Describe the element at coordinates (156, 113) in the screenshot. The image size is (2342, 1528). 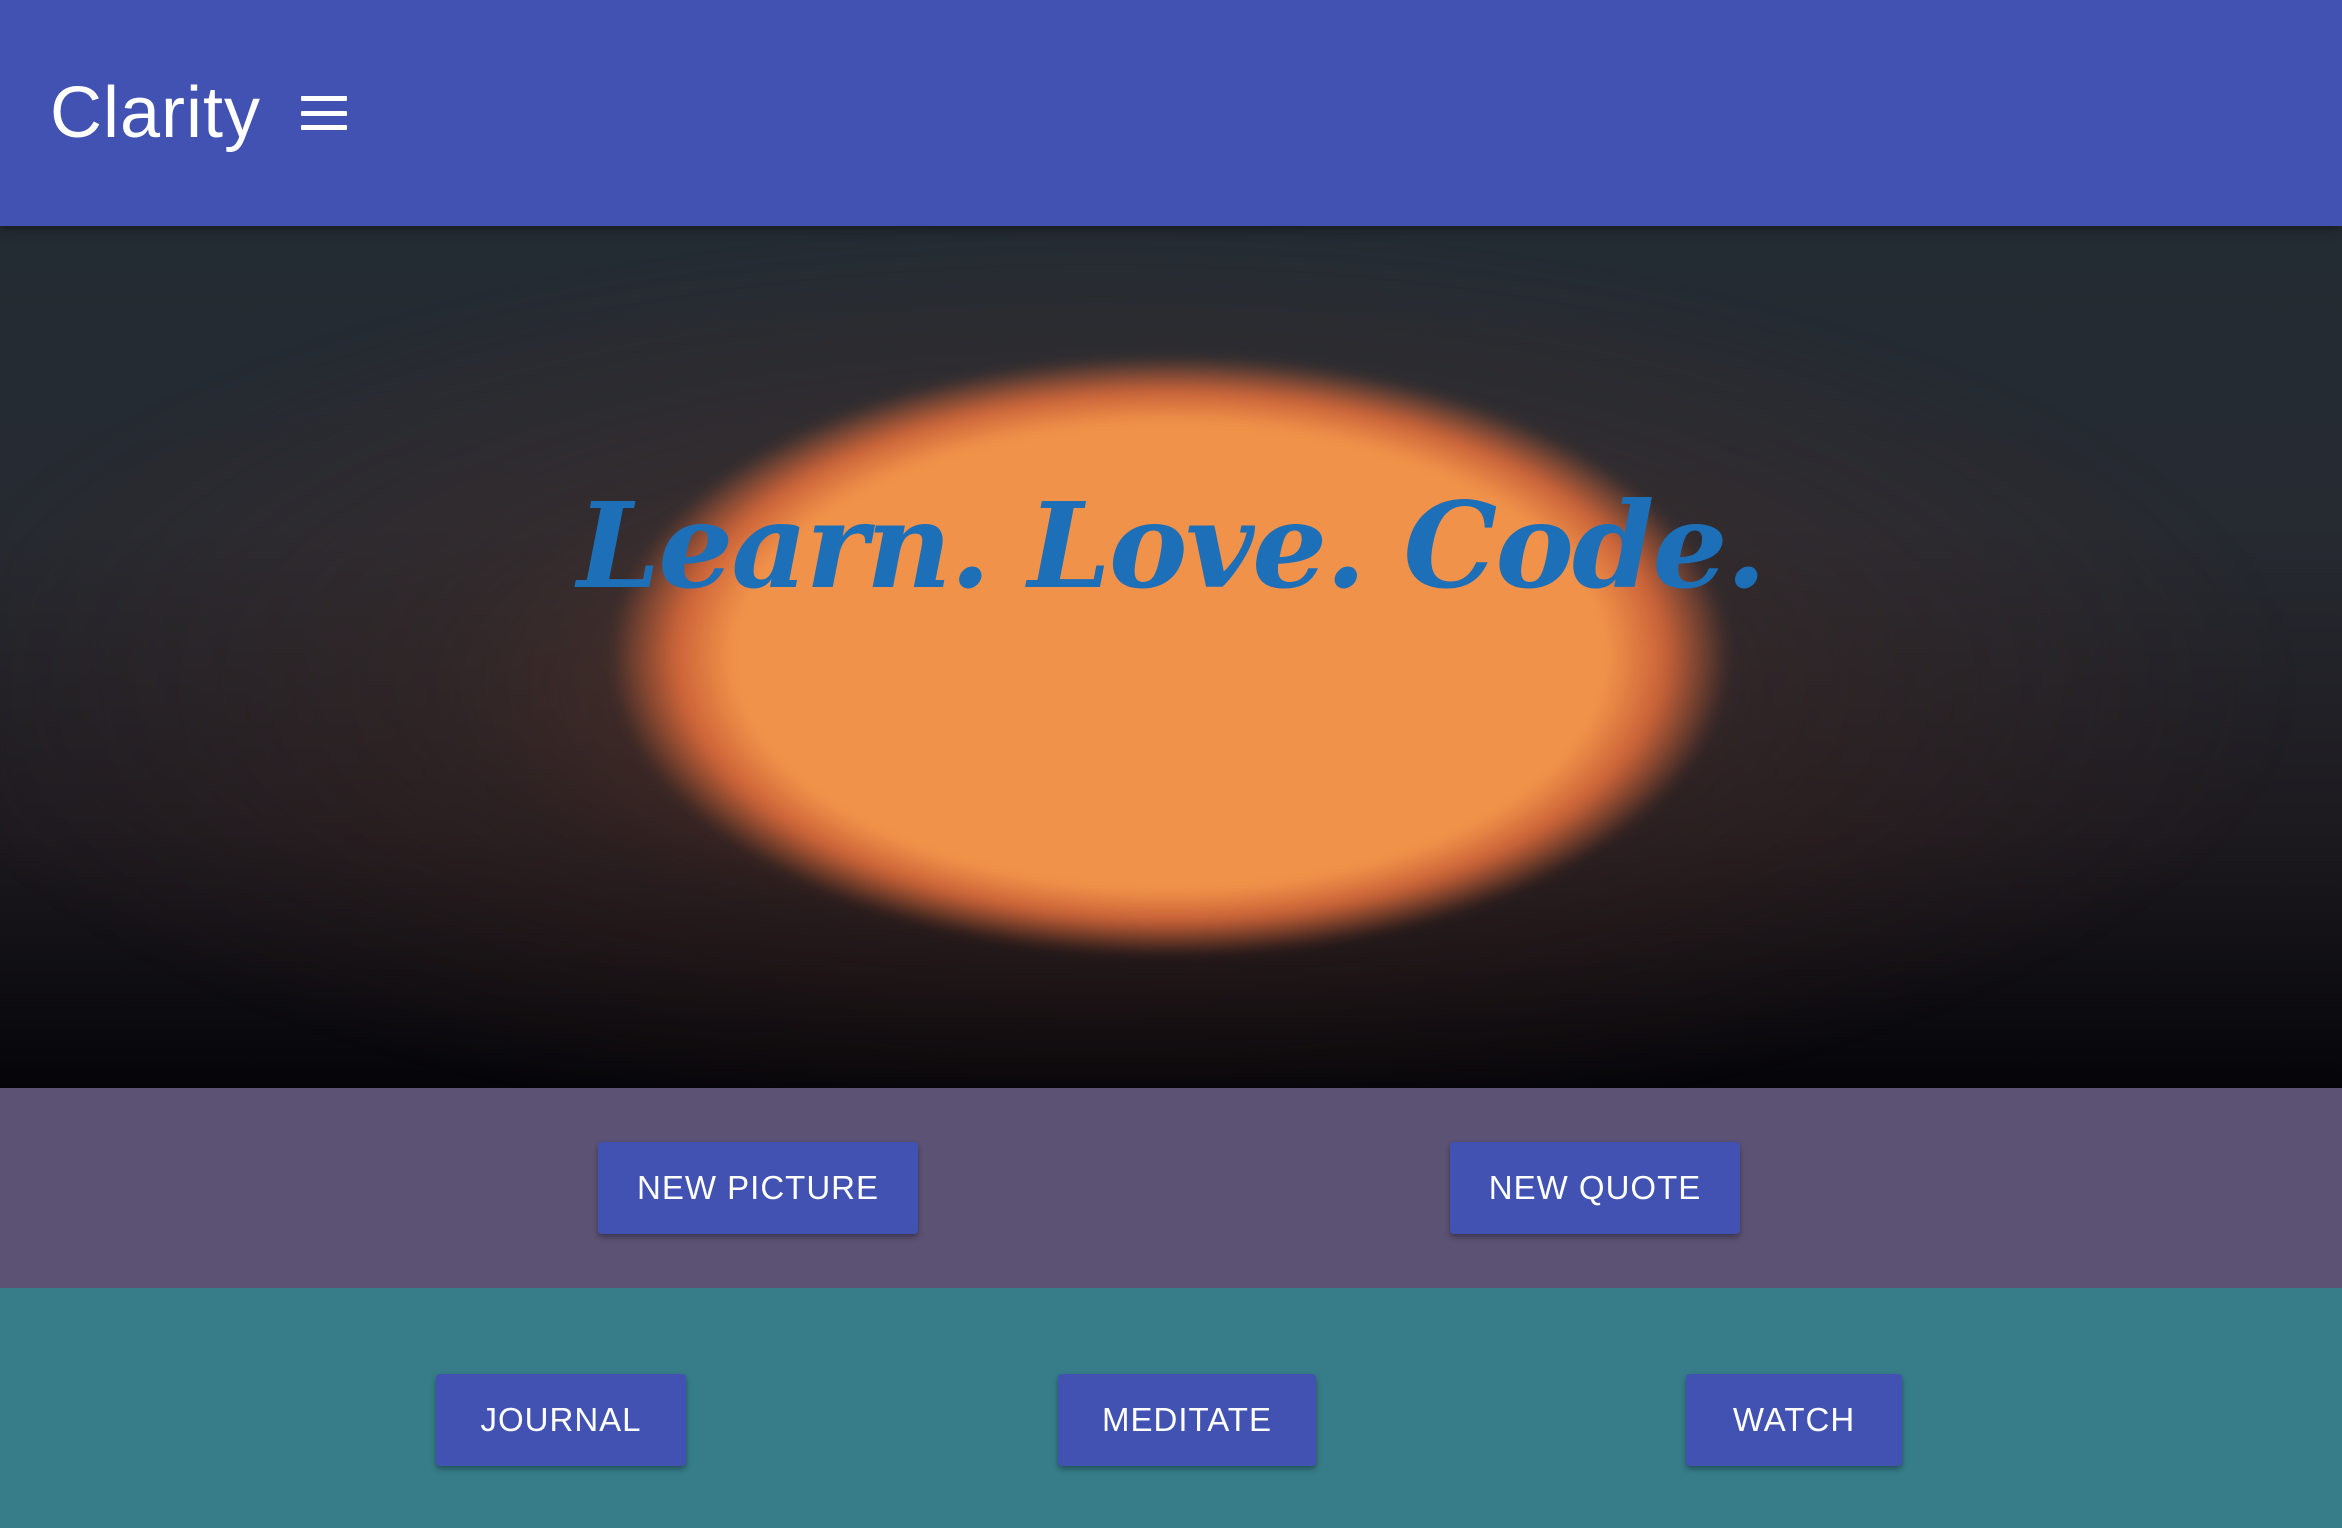
I see `app-title: Clarity` at that location.